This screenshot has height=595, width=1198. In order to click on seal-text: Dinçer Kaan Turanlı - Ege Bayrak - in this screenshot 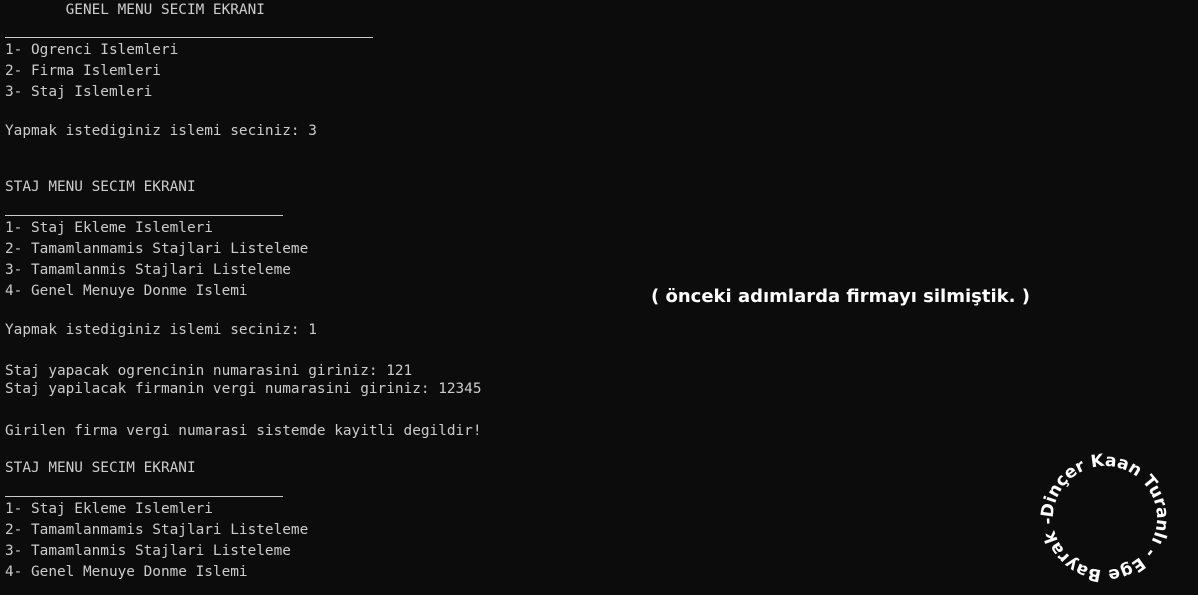, I will do `click(1105, 518)`.